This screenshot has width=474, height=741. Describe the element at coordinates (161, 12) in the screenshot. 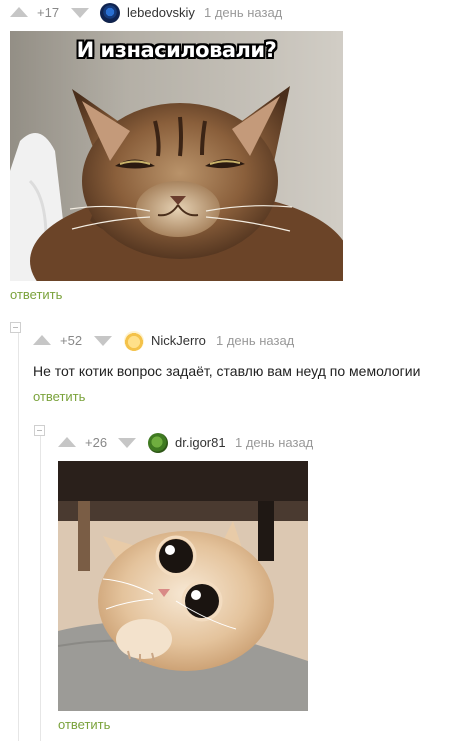

I see `comment-username: lebedovskiy` at that location.